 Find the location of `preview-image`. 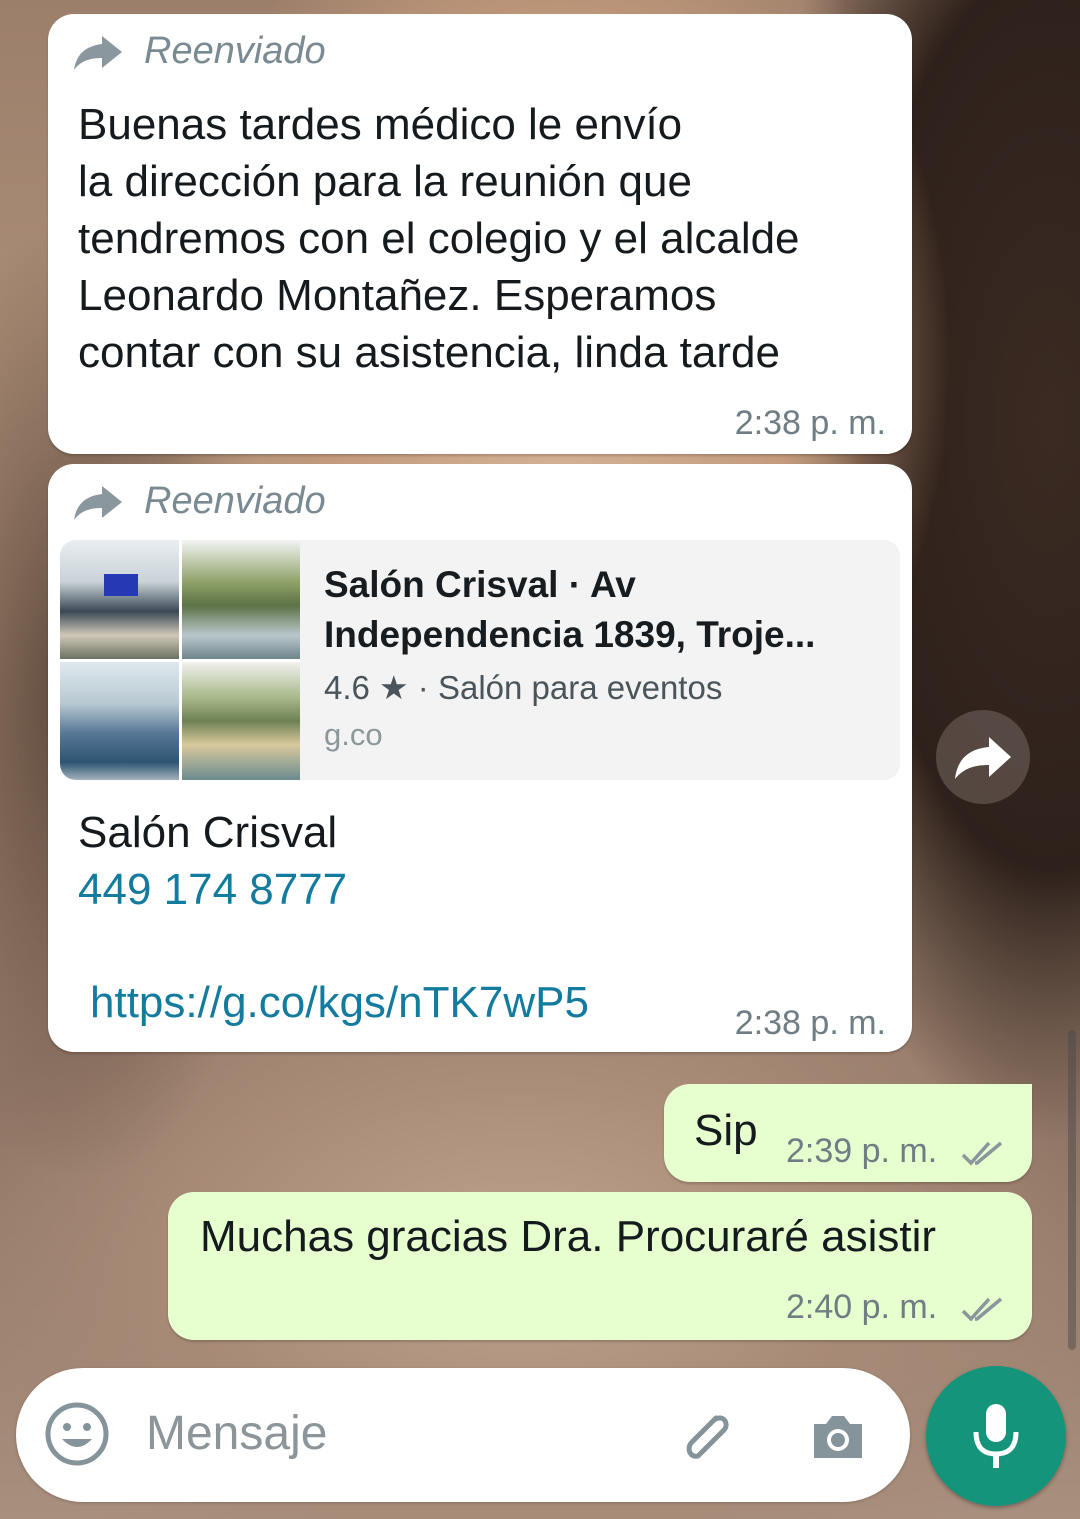

preview-image is located at coordinates (180, 660).